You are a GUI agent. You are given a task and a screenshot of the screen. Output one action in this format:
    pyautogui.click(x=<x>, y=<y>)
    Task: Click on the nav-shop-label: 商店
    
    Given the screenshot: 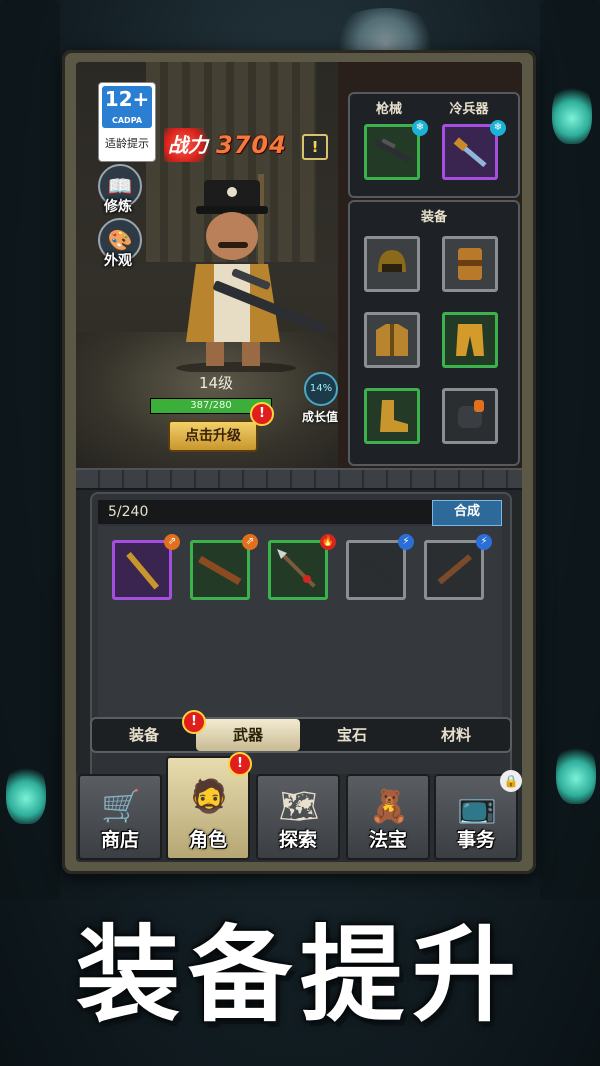 What is the action you would take?
    pyautogui.click(x=119, y=840)
    